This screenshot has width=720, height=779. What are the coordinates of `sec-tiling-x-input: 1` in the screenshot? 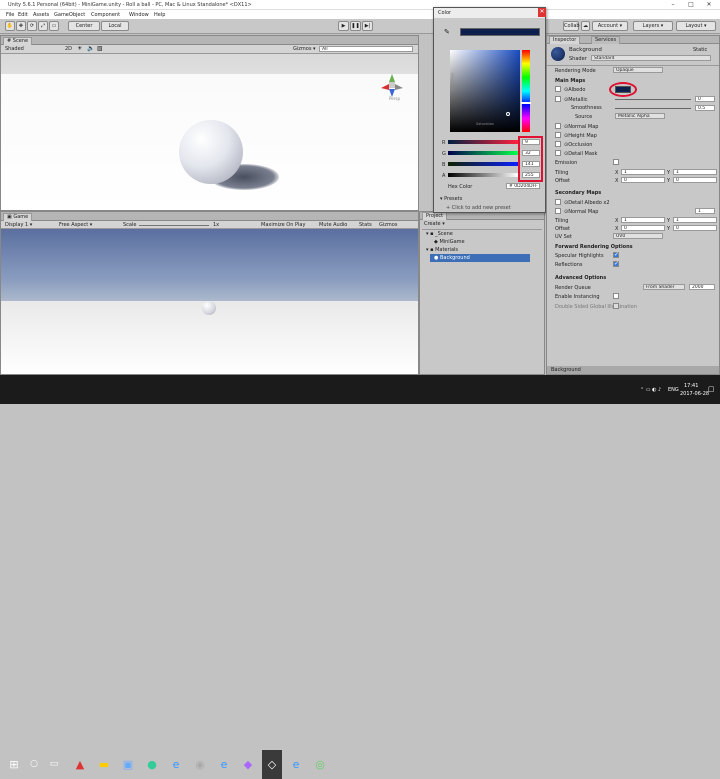 It's located at (643, 220).